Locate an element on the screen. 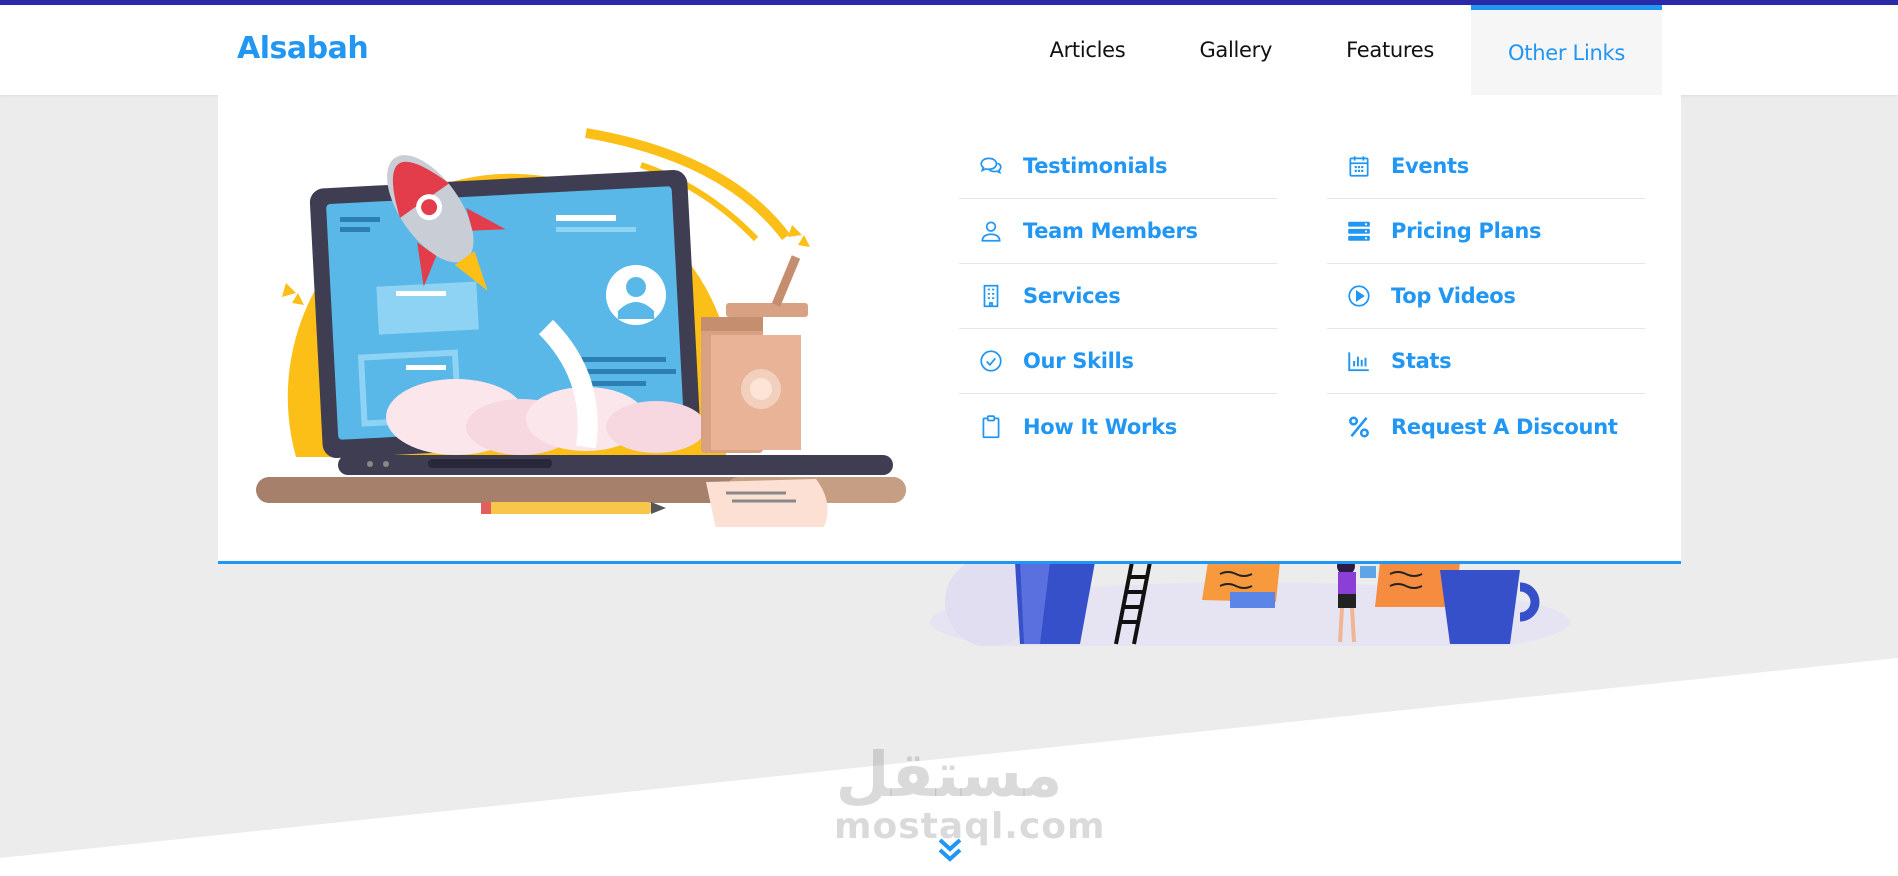 Image resolution: width=1898 pixels, height=876 pixels. menu-link-our-skills: Our Skills is located at coordinates (1118, 361).